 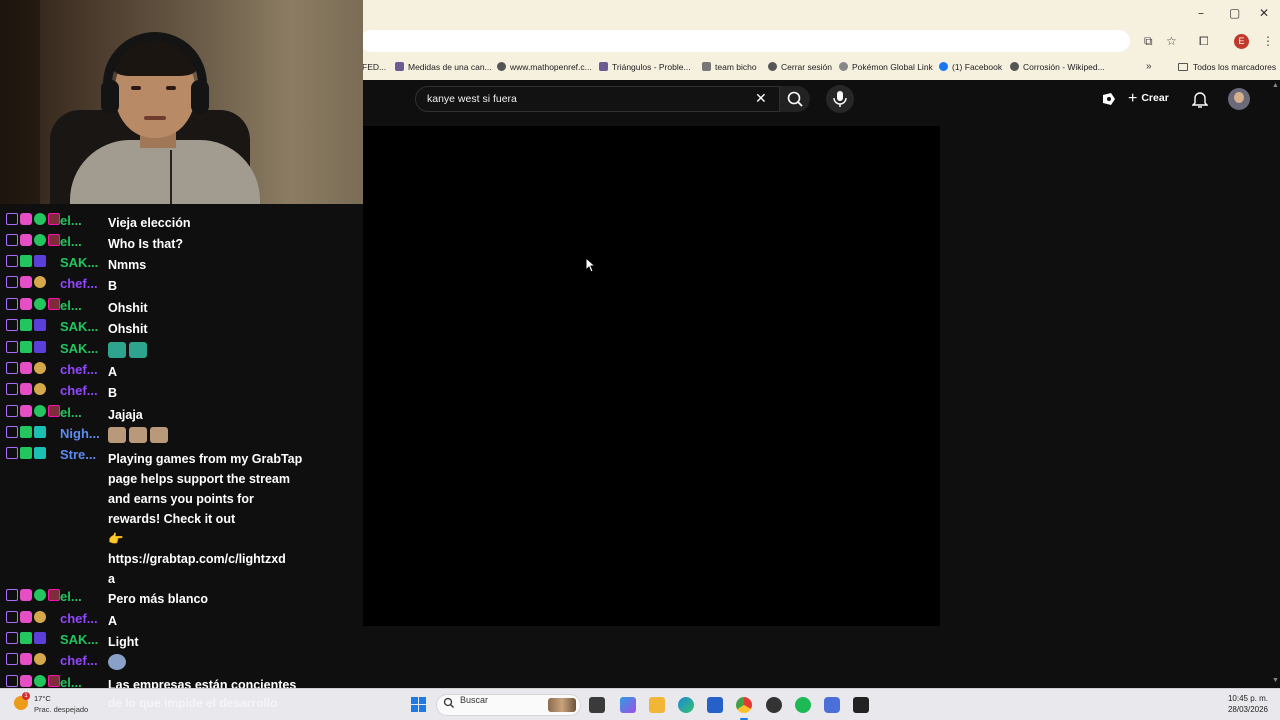 What do you see at coordinates (1275, 680) in the screenshot?
I see `scroll-down-icon: ▼` at bounding box center [1275, 680].